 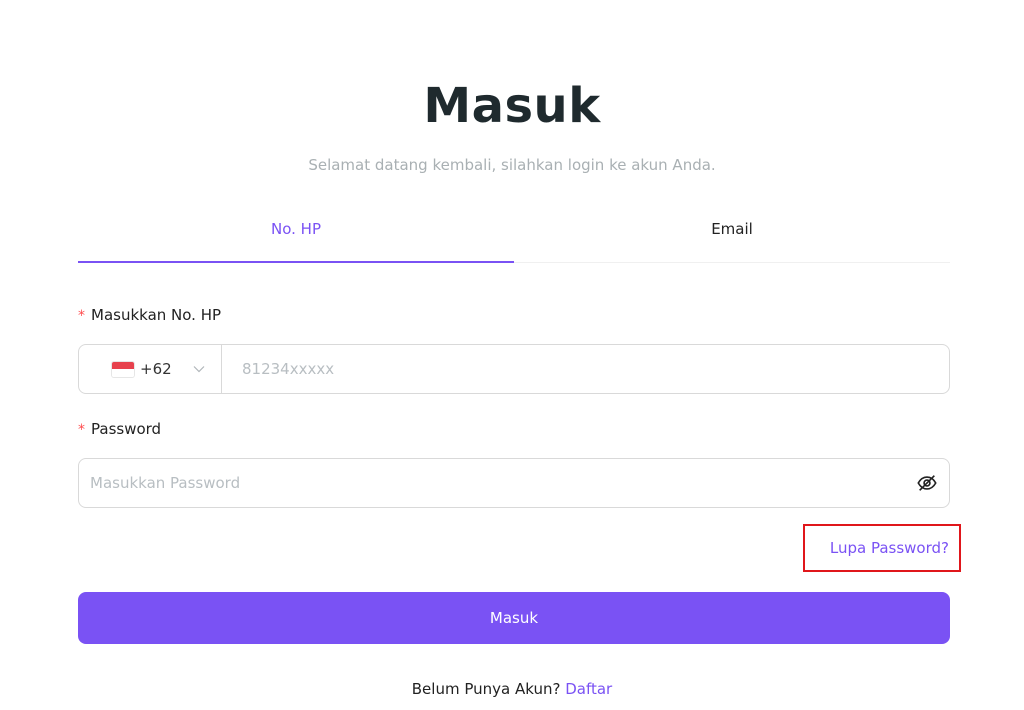 I want to click on page-title: Masuk, so click(x=512, y=106).